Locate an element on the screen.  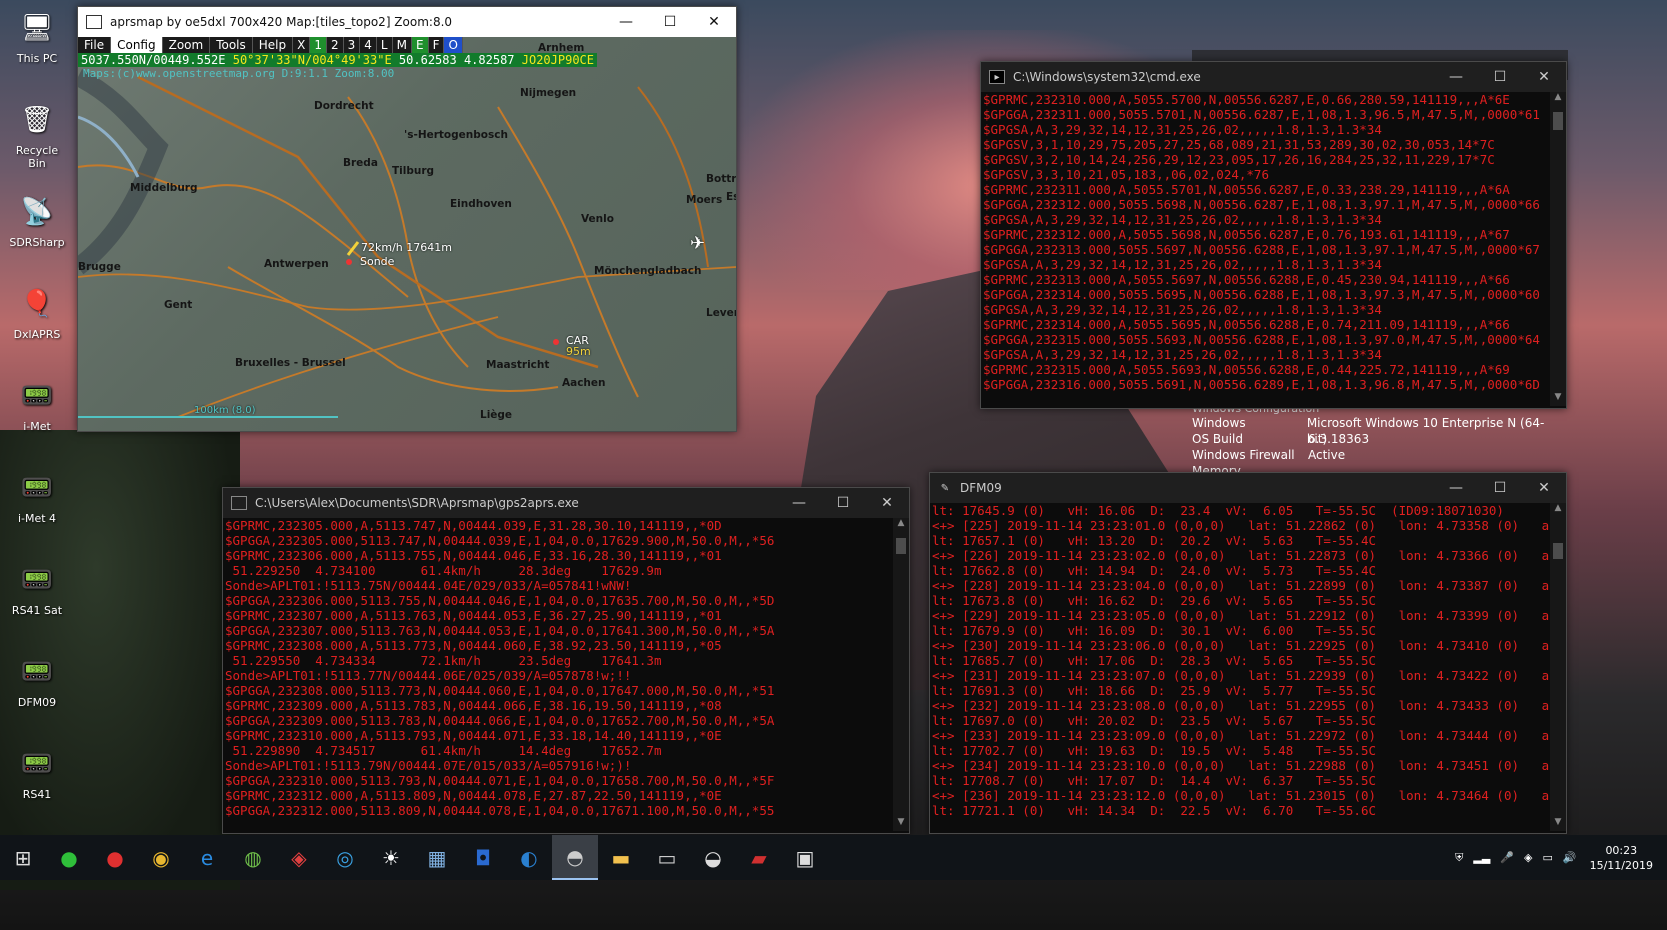
terminal-app: ▭ is located at coordinates (667, 857).